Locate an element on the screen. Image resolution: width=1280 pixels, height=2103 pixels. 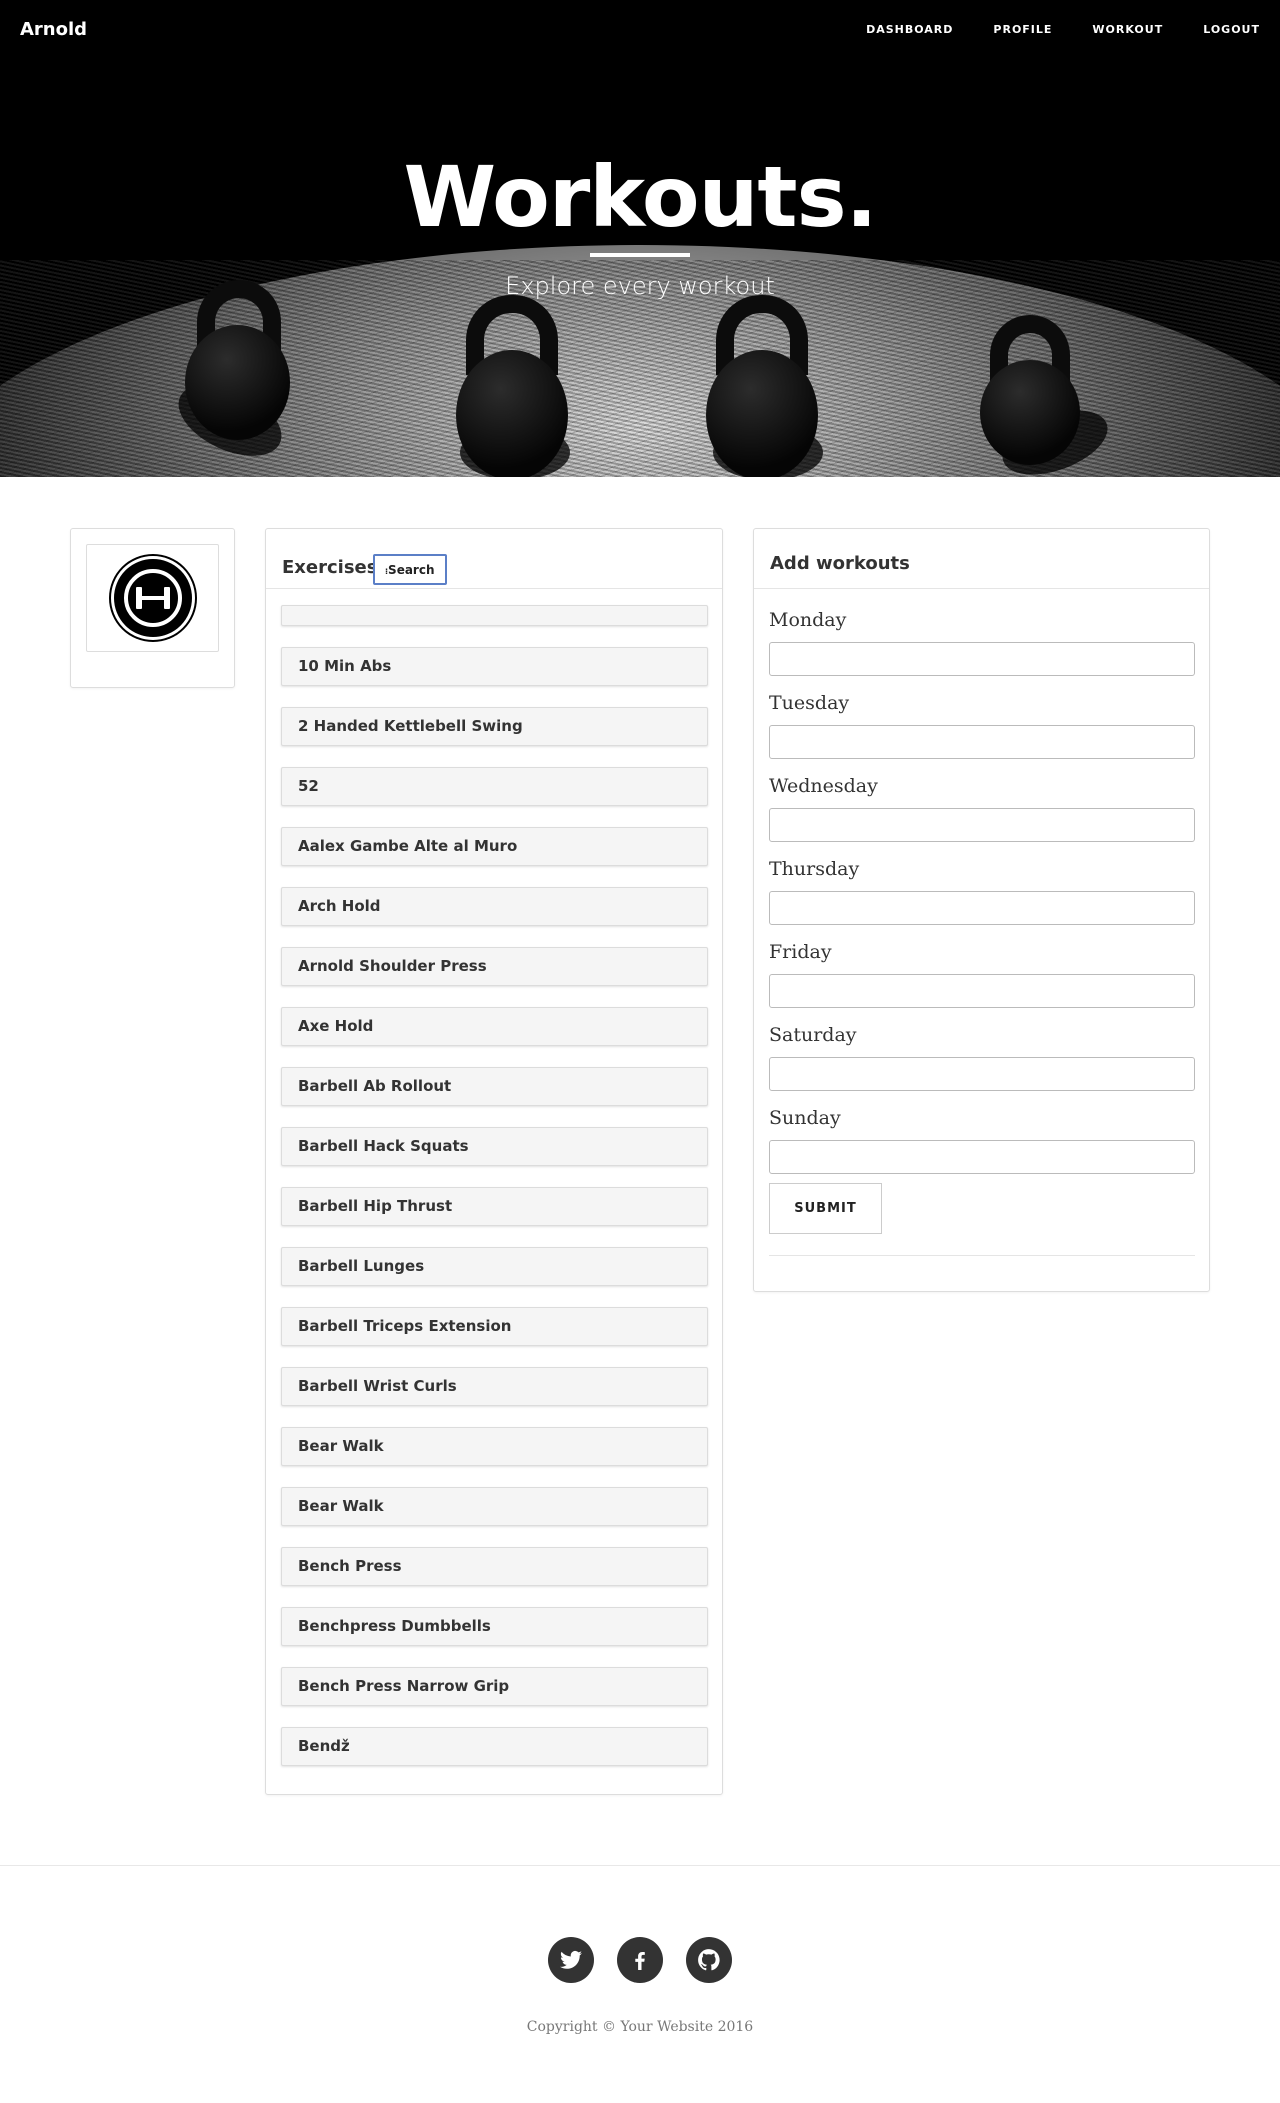
exercise-item: Barbell Wrist Curls is located at coordinates (494, 1386).